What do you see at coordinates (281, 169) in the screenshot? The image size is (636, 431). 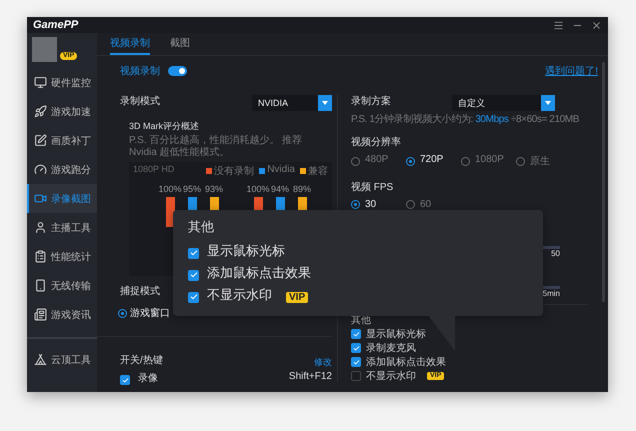 I see `legend-label: Nvidia` at bounding box center [281, 169].